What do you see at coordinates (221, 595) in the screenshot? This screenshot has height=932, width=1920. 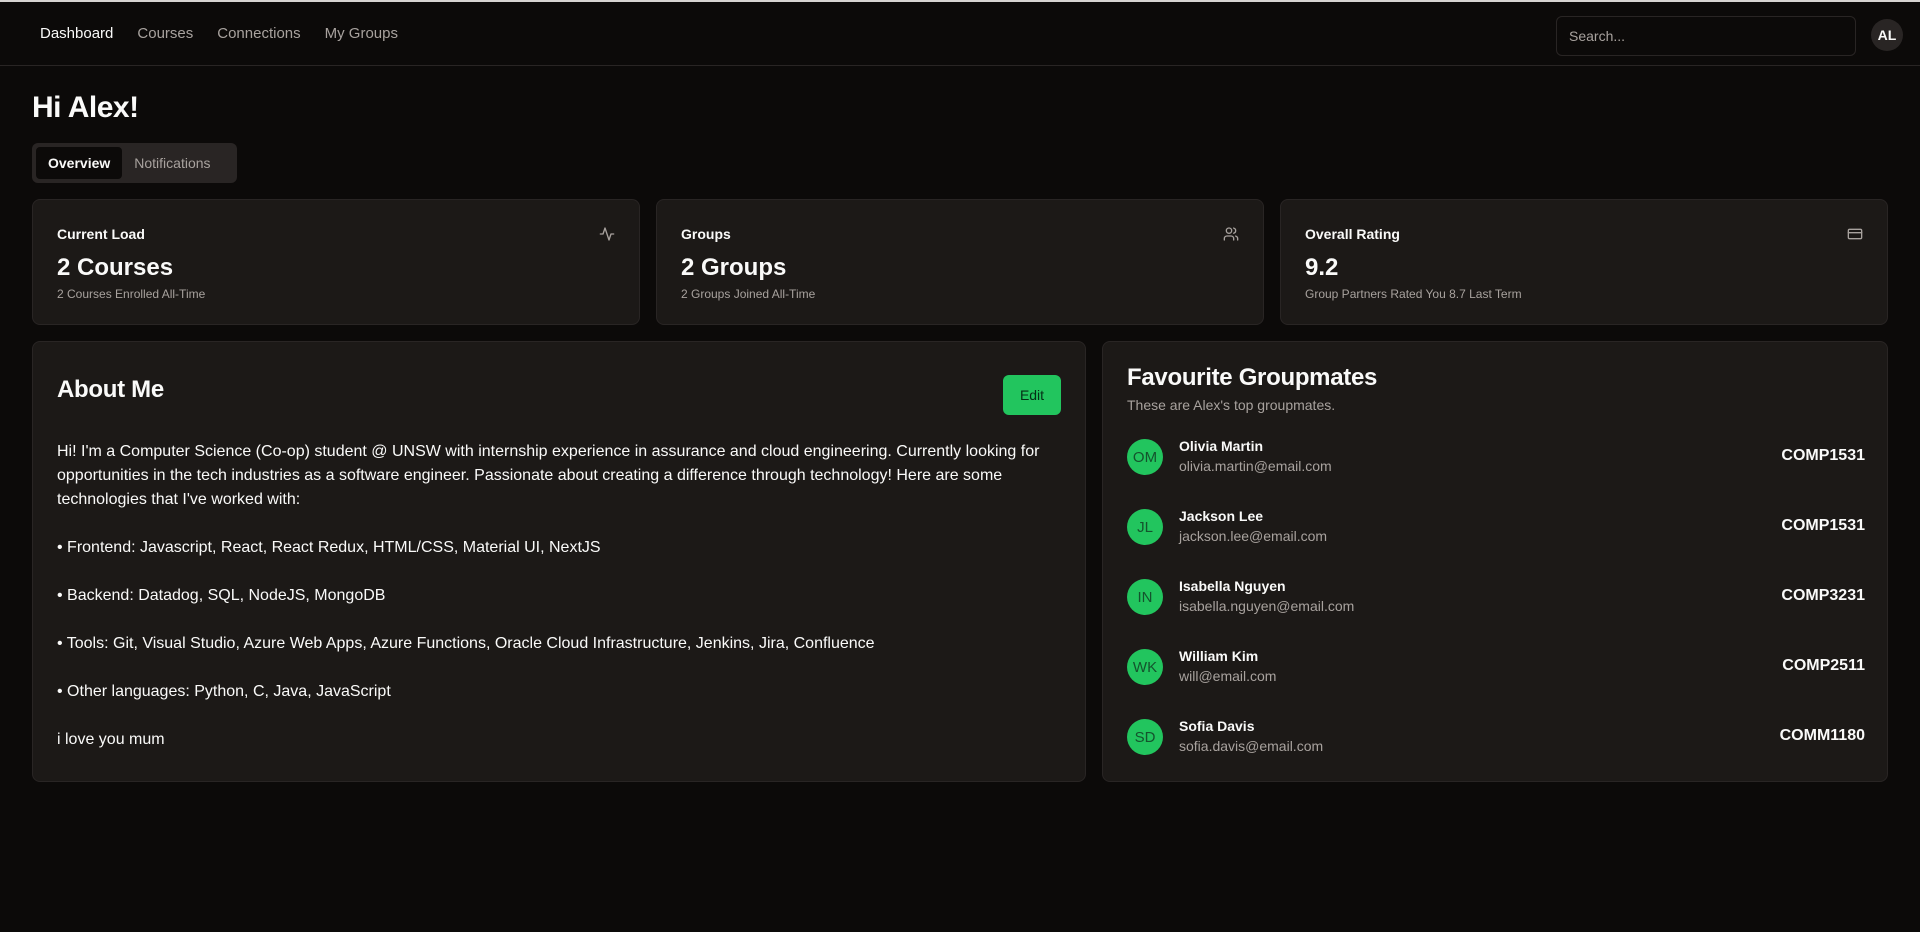 I see `about-paragraph: • Backend: Datadog, SQL, NodeJS, MongoDB` at bounding box center [221, 595].